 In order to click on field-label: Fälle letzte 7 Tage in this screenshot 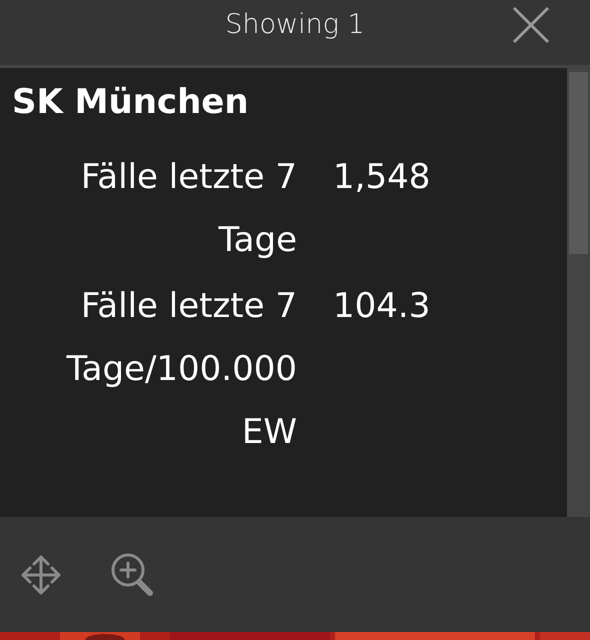, I will do `click(189, 209)`.